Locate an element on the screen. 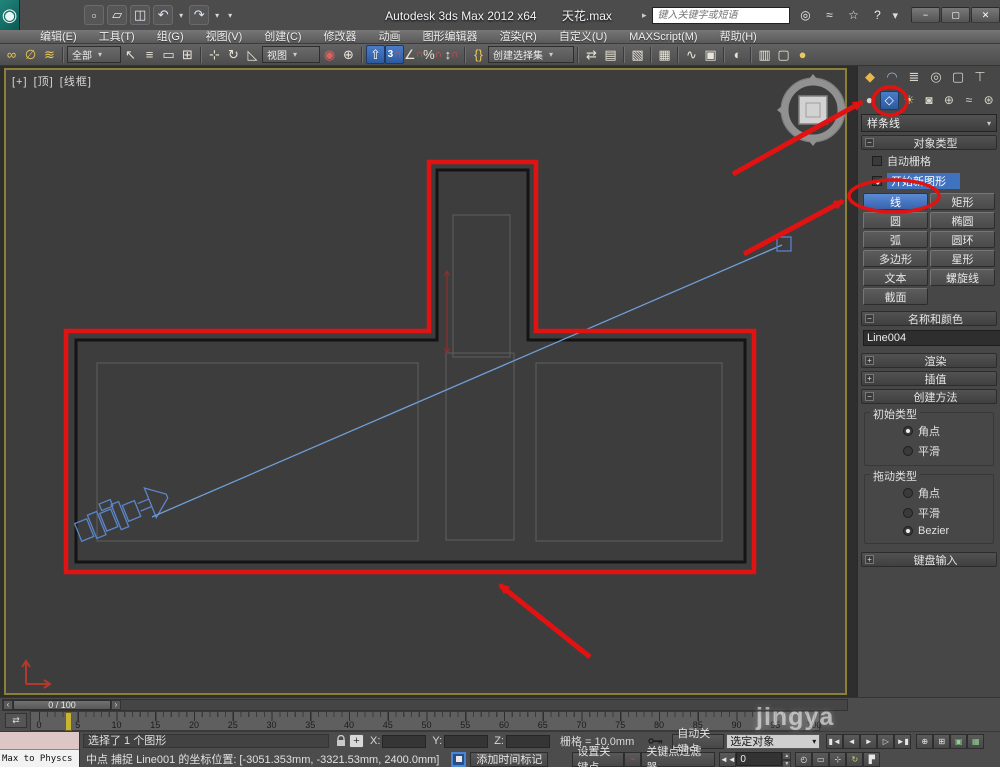  mini-curve-editor-icon: ⇄ is located at coordinates (16, 720).